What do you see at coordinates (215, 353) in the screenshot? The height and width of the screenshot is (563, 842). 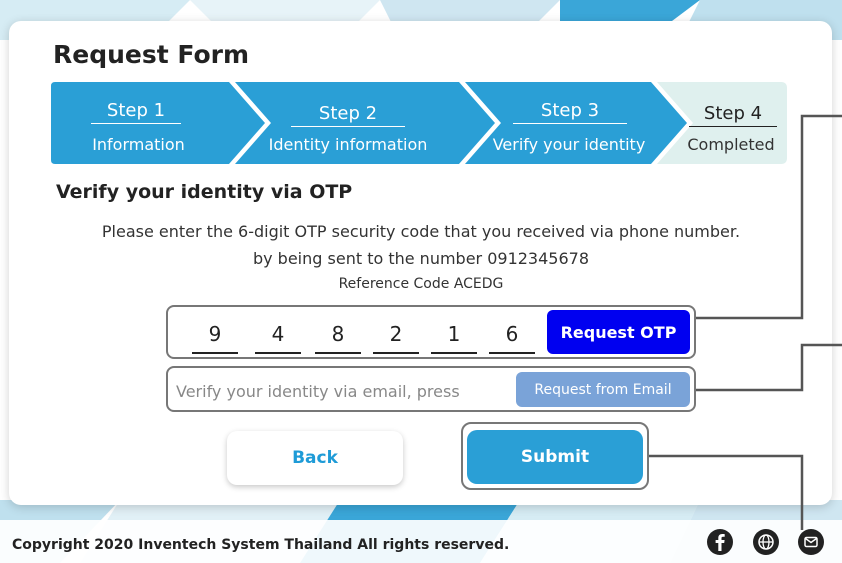 I see `otp-digit-1-underline` at bounding box center [215, 353].